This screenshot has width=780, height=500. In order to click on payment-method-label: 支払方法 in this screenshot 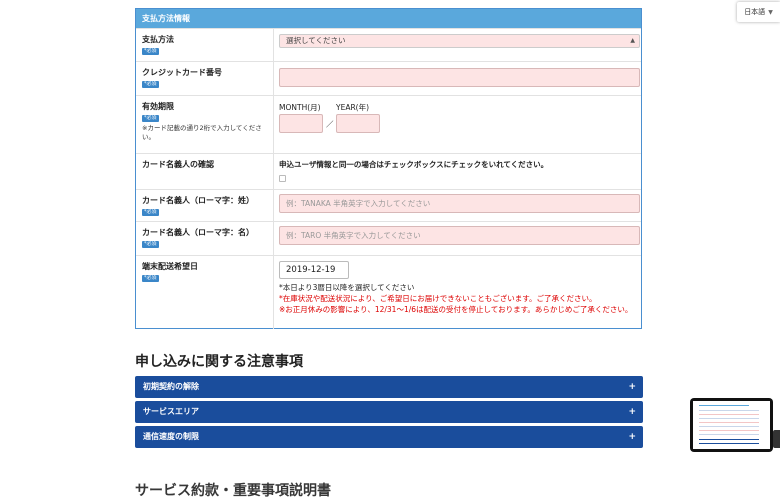, I will do `click(158, 39)`.